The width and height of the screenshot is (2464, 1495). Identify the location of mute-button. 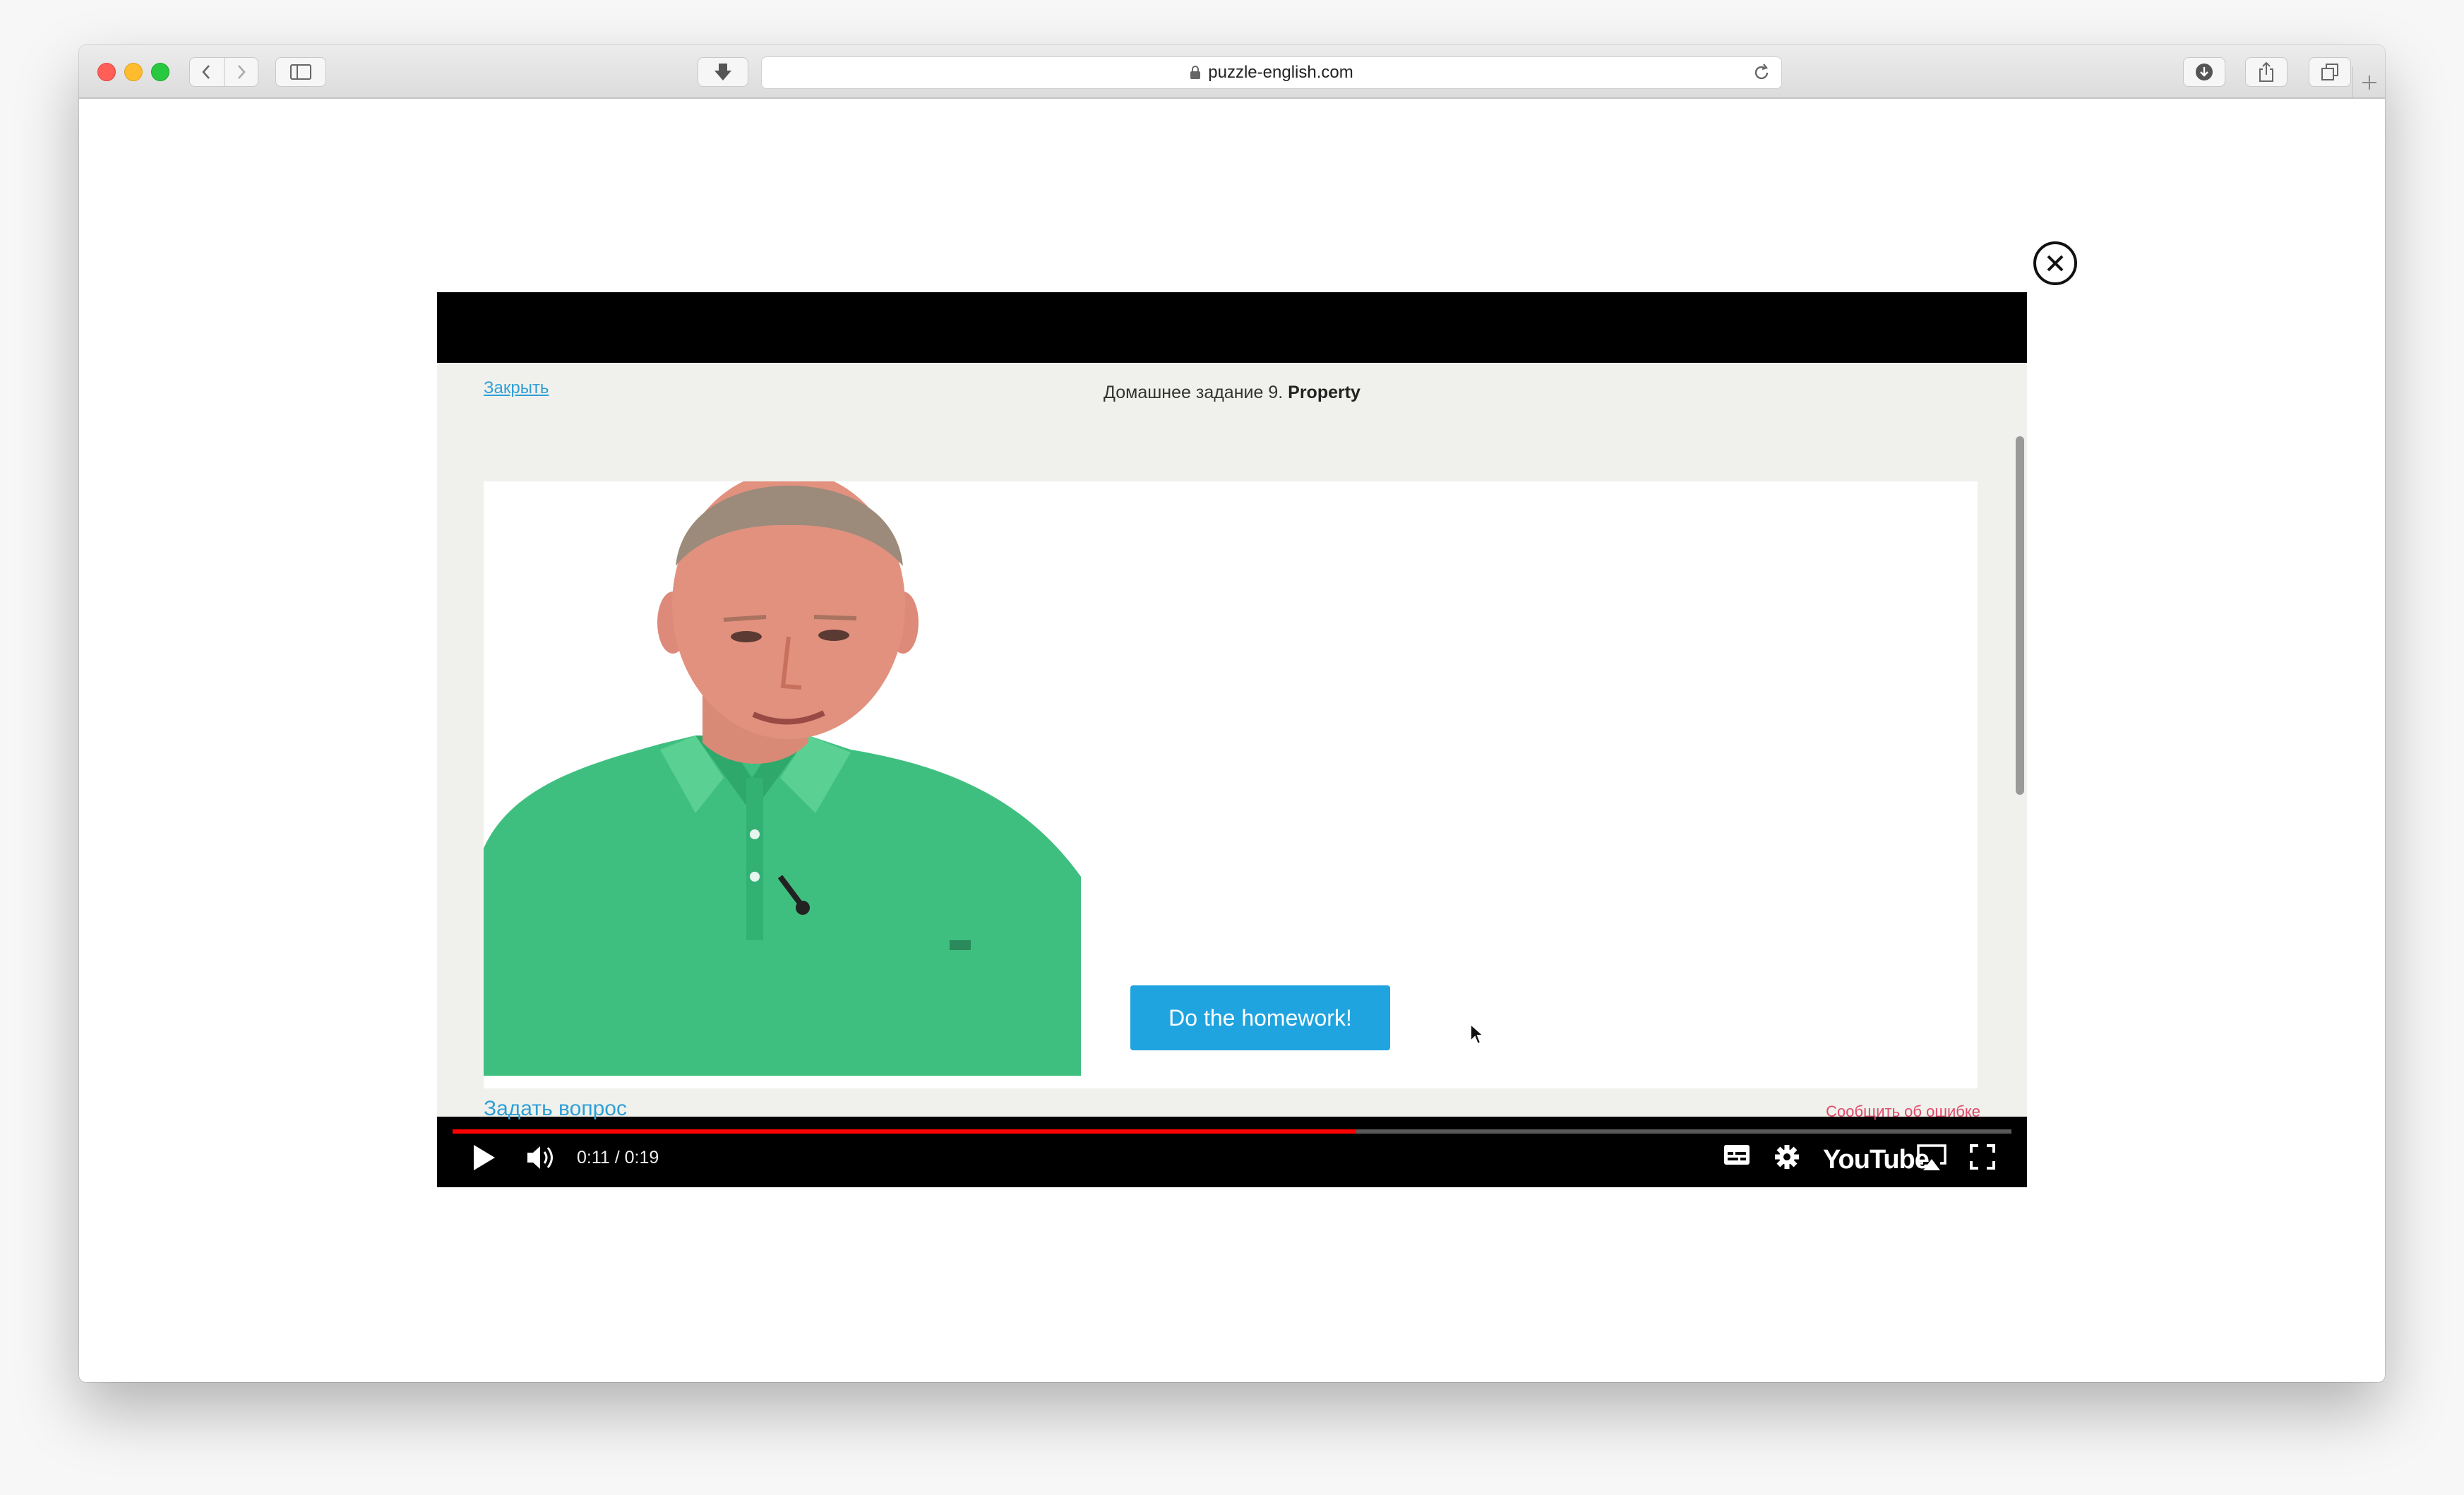
(541, 1157).